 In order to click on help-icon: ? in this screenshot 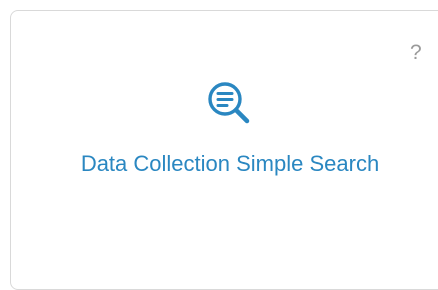, I will do `click(416, 52)`.